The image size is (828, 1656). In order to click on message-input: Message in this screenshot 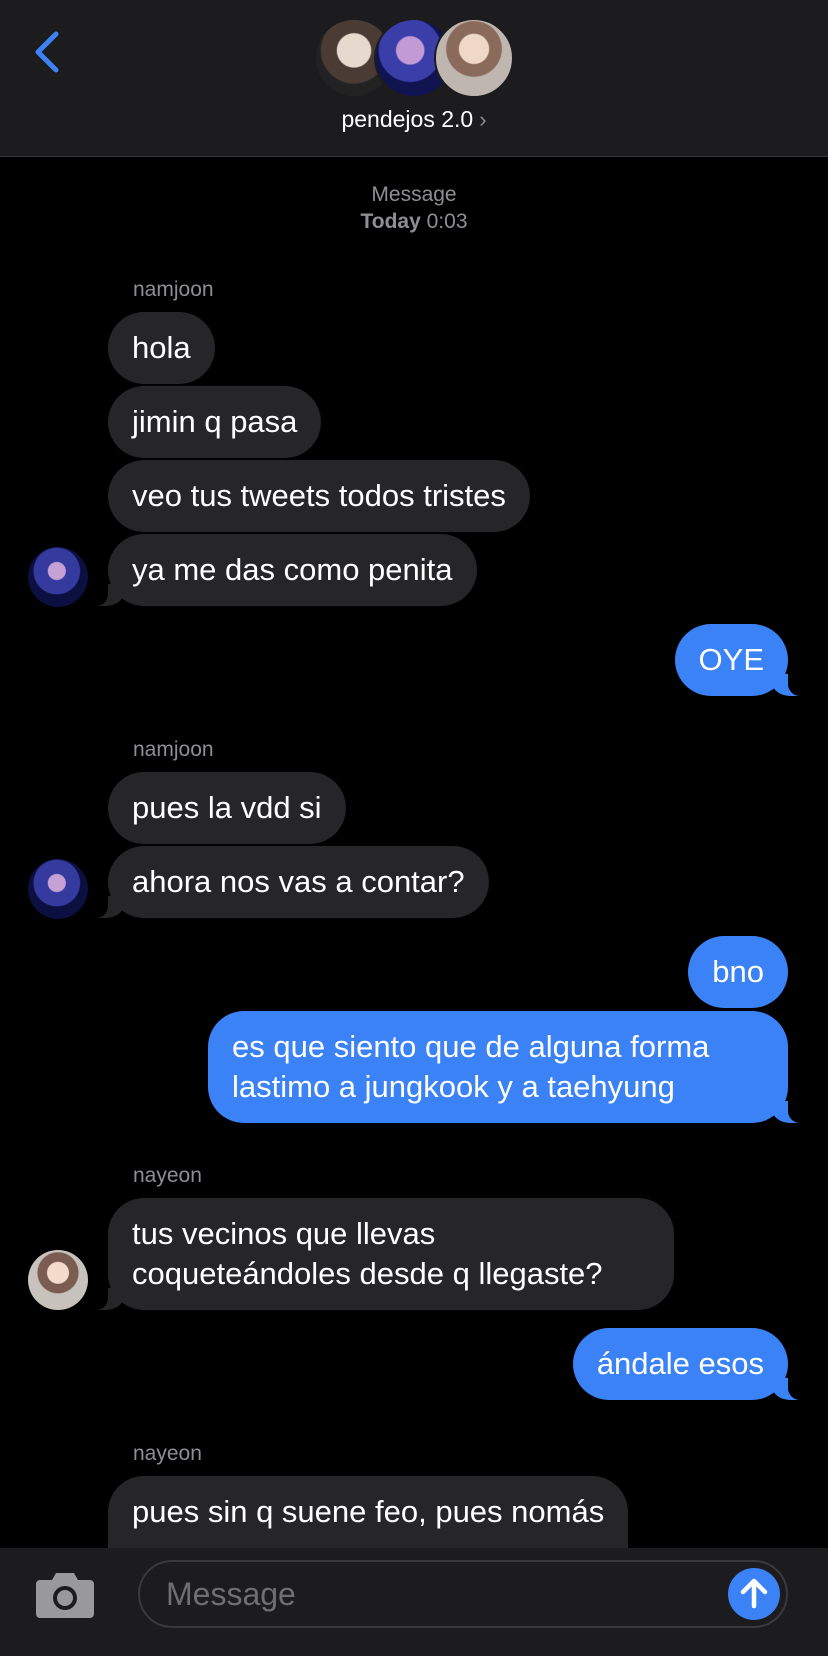, I will do `click(463, 1594)`.